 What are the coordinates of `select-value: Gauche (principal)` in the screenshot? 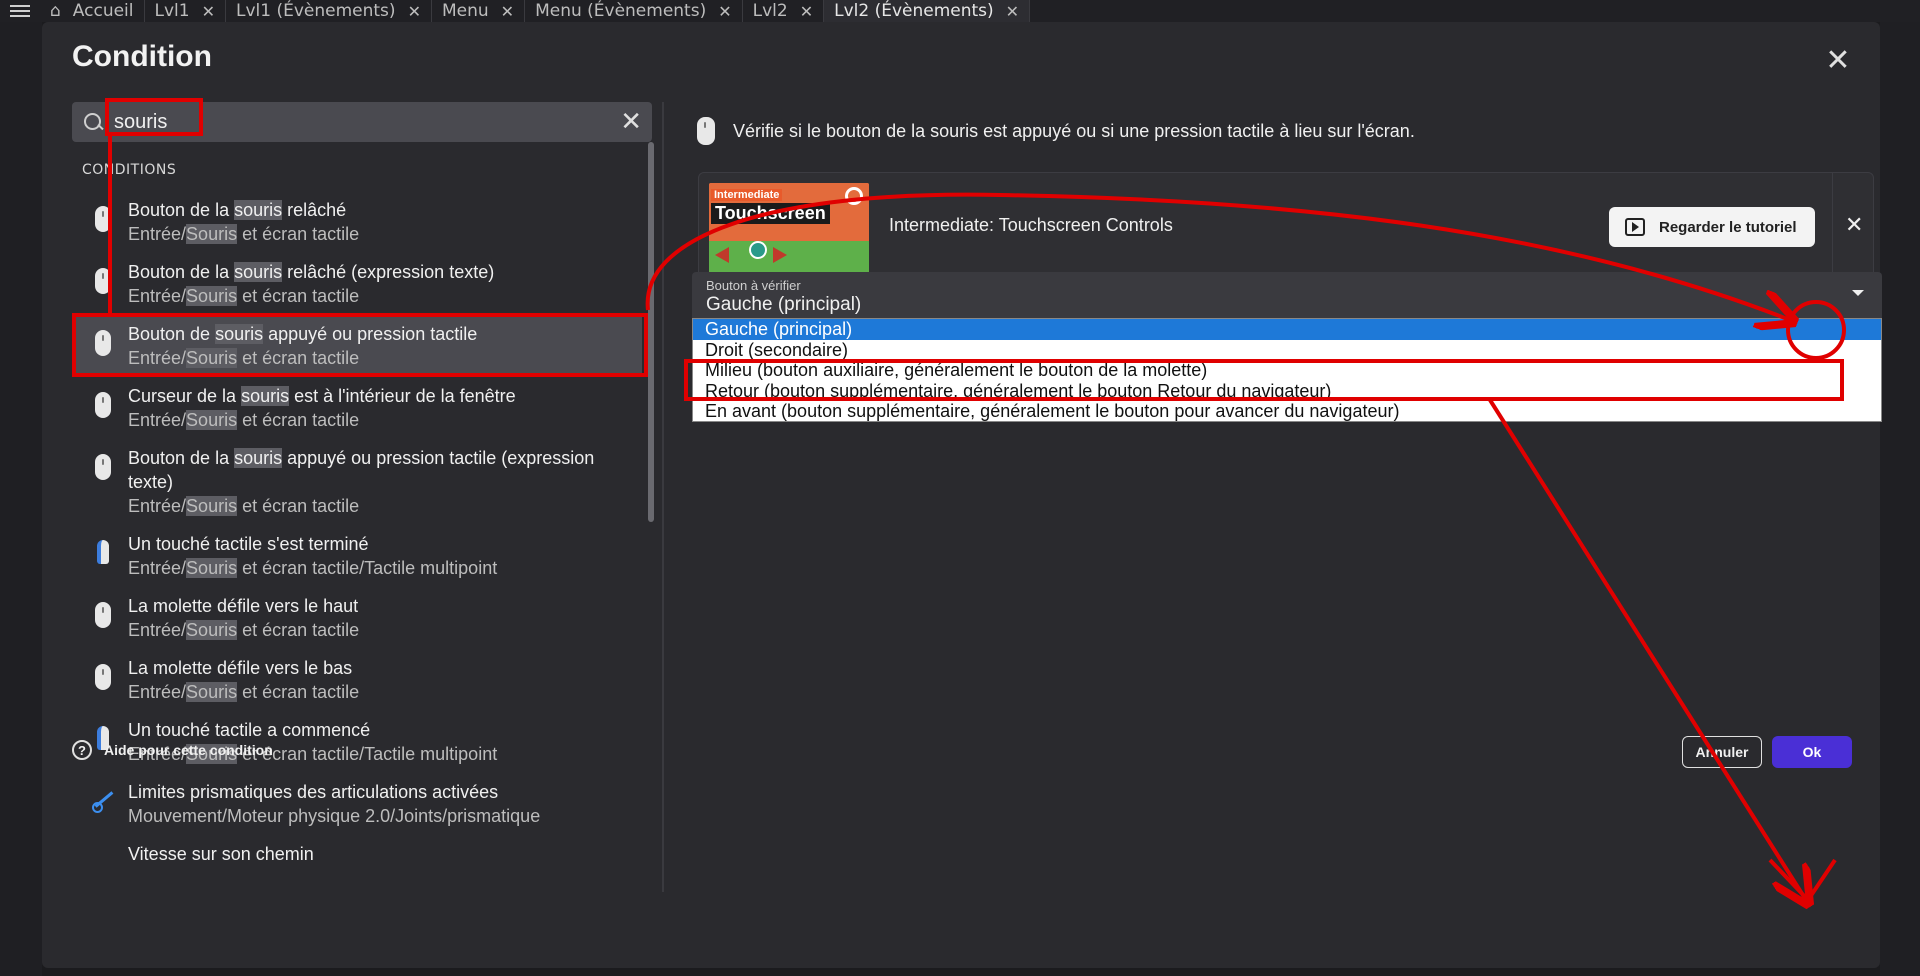 It's located at (784, 304).